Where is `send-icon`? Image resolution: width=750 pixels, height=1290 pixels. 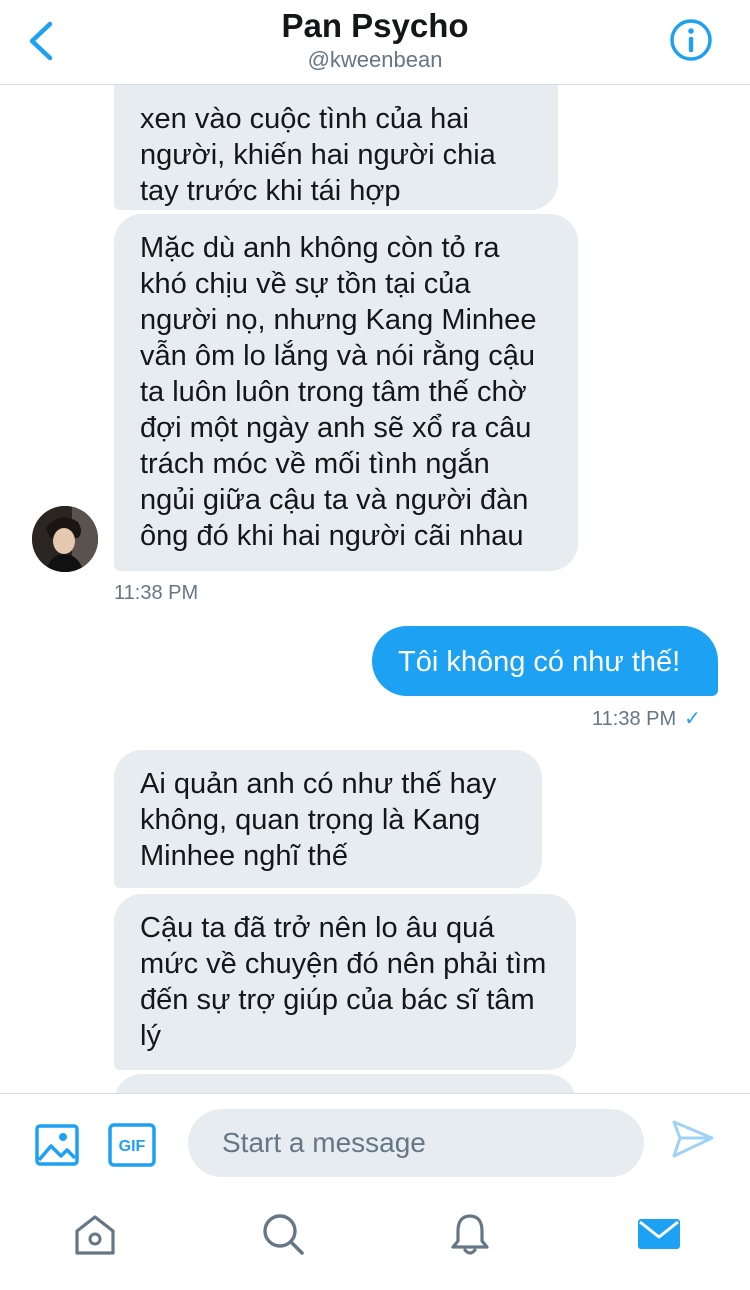
send-icon is located at coordinates (693, 1139).